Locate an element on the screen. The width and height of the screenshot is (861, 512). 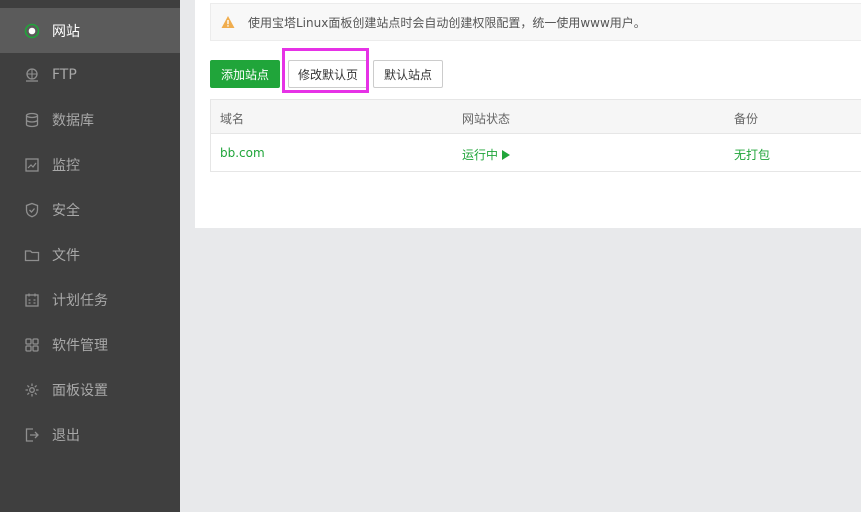
warning-icon is located at coordinates (228, 22).